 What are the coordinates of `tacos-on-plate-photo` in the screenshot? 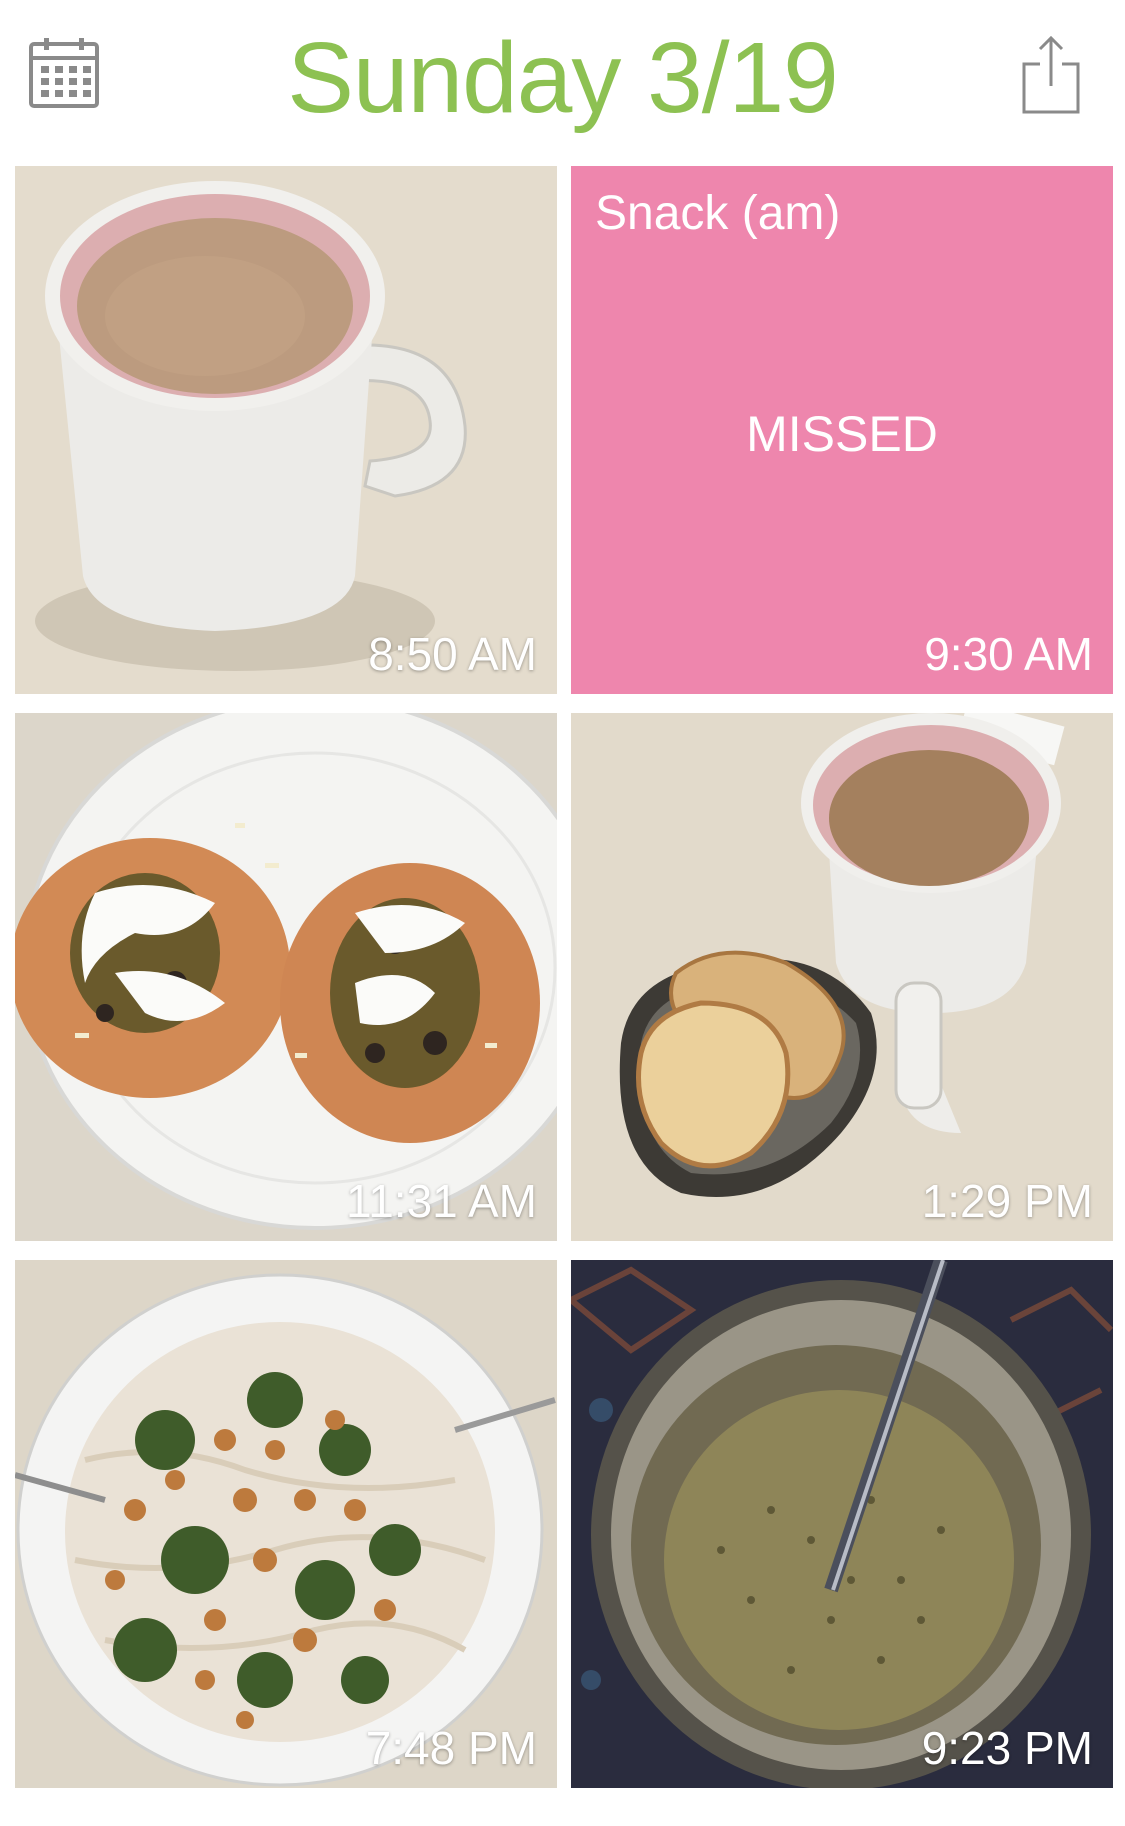 It's located at (286, 977).